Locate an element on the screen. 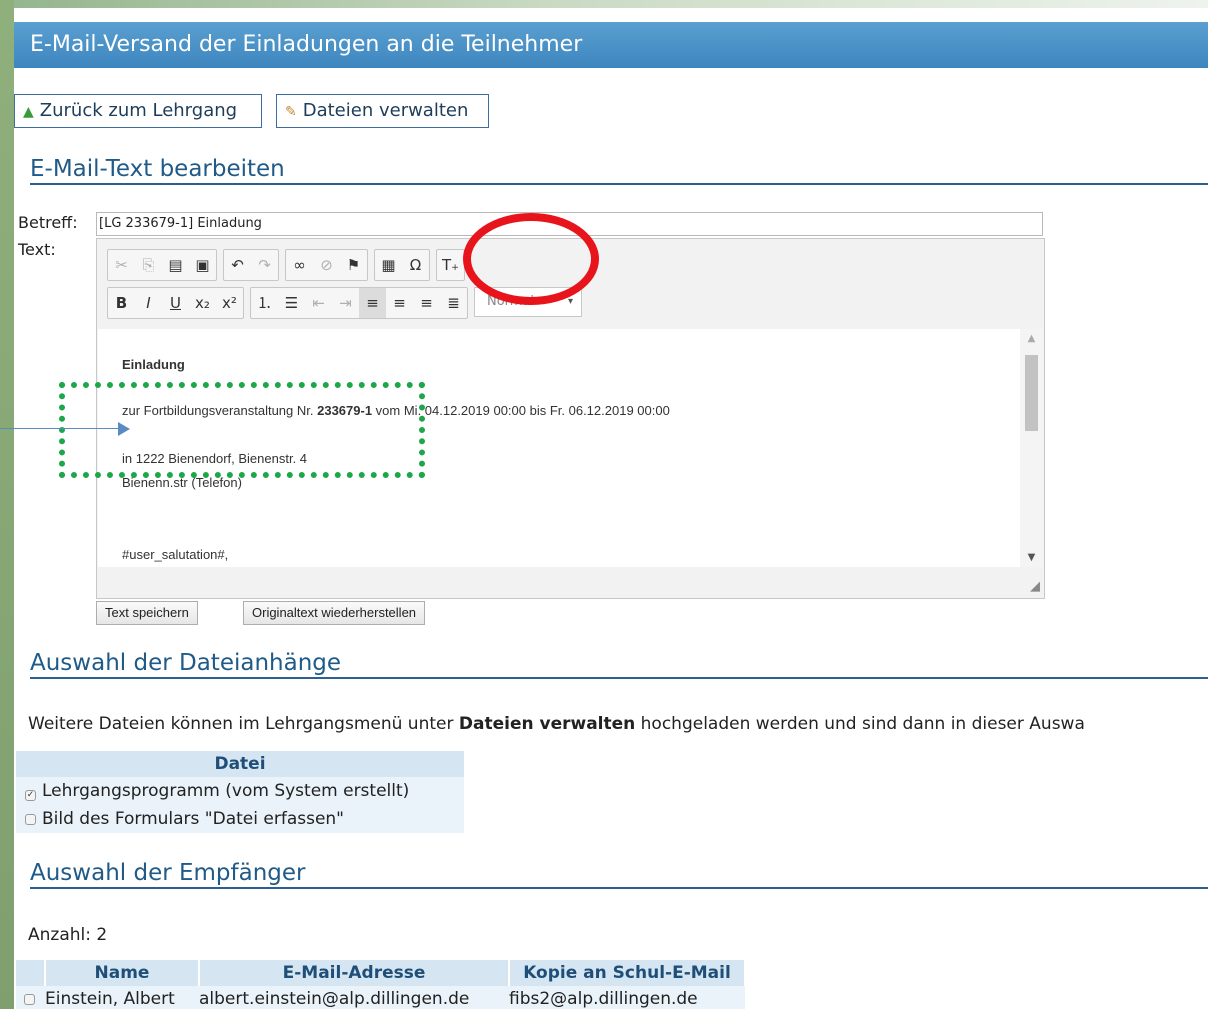  column-header-name: Name is located at coordinates (122, 973).